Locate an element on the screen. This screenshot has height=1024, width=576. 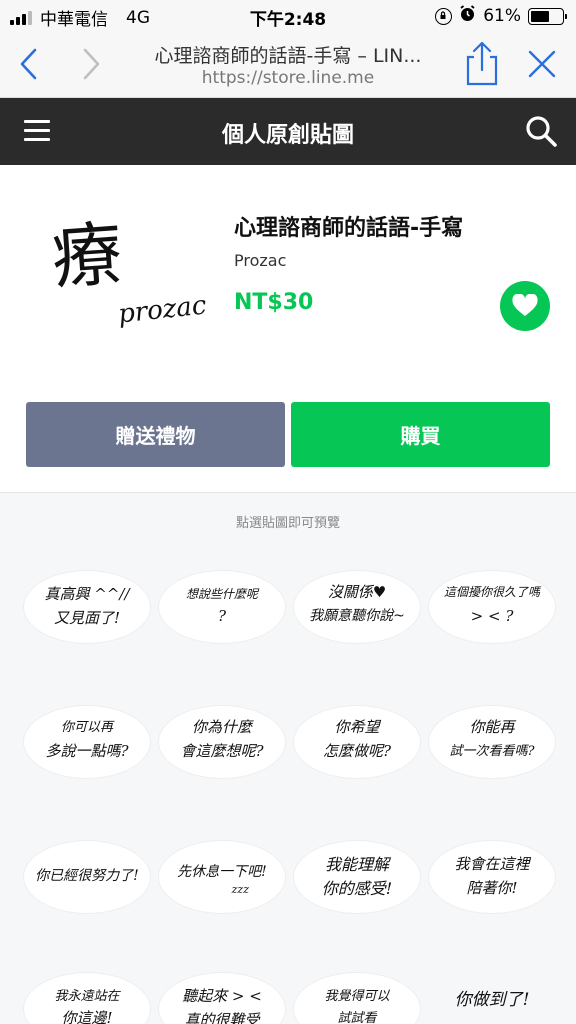
sticker-item: 想說些什麼呢? is located at coordinates (222, 608).